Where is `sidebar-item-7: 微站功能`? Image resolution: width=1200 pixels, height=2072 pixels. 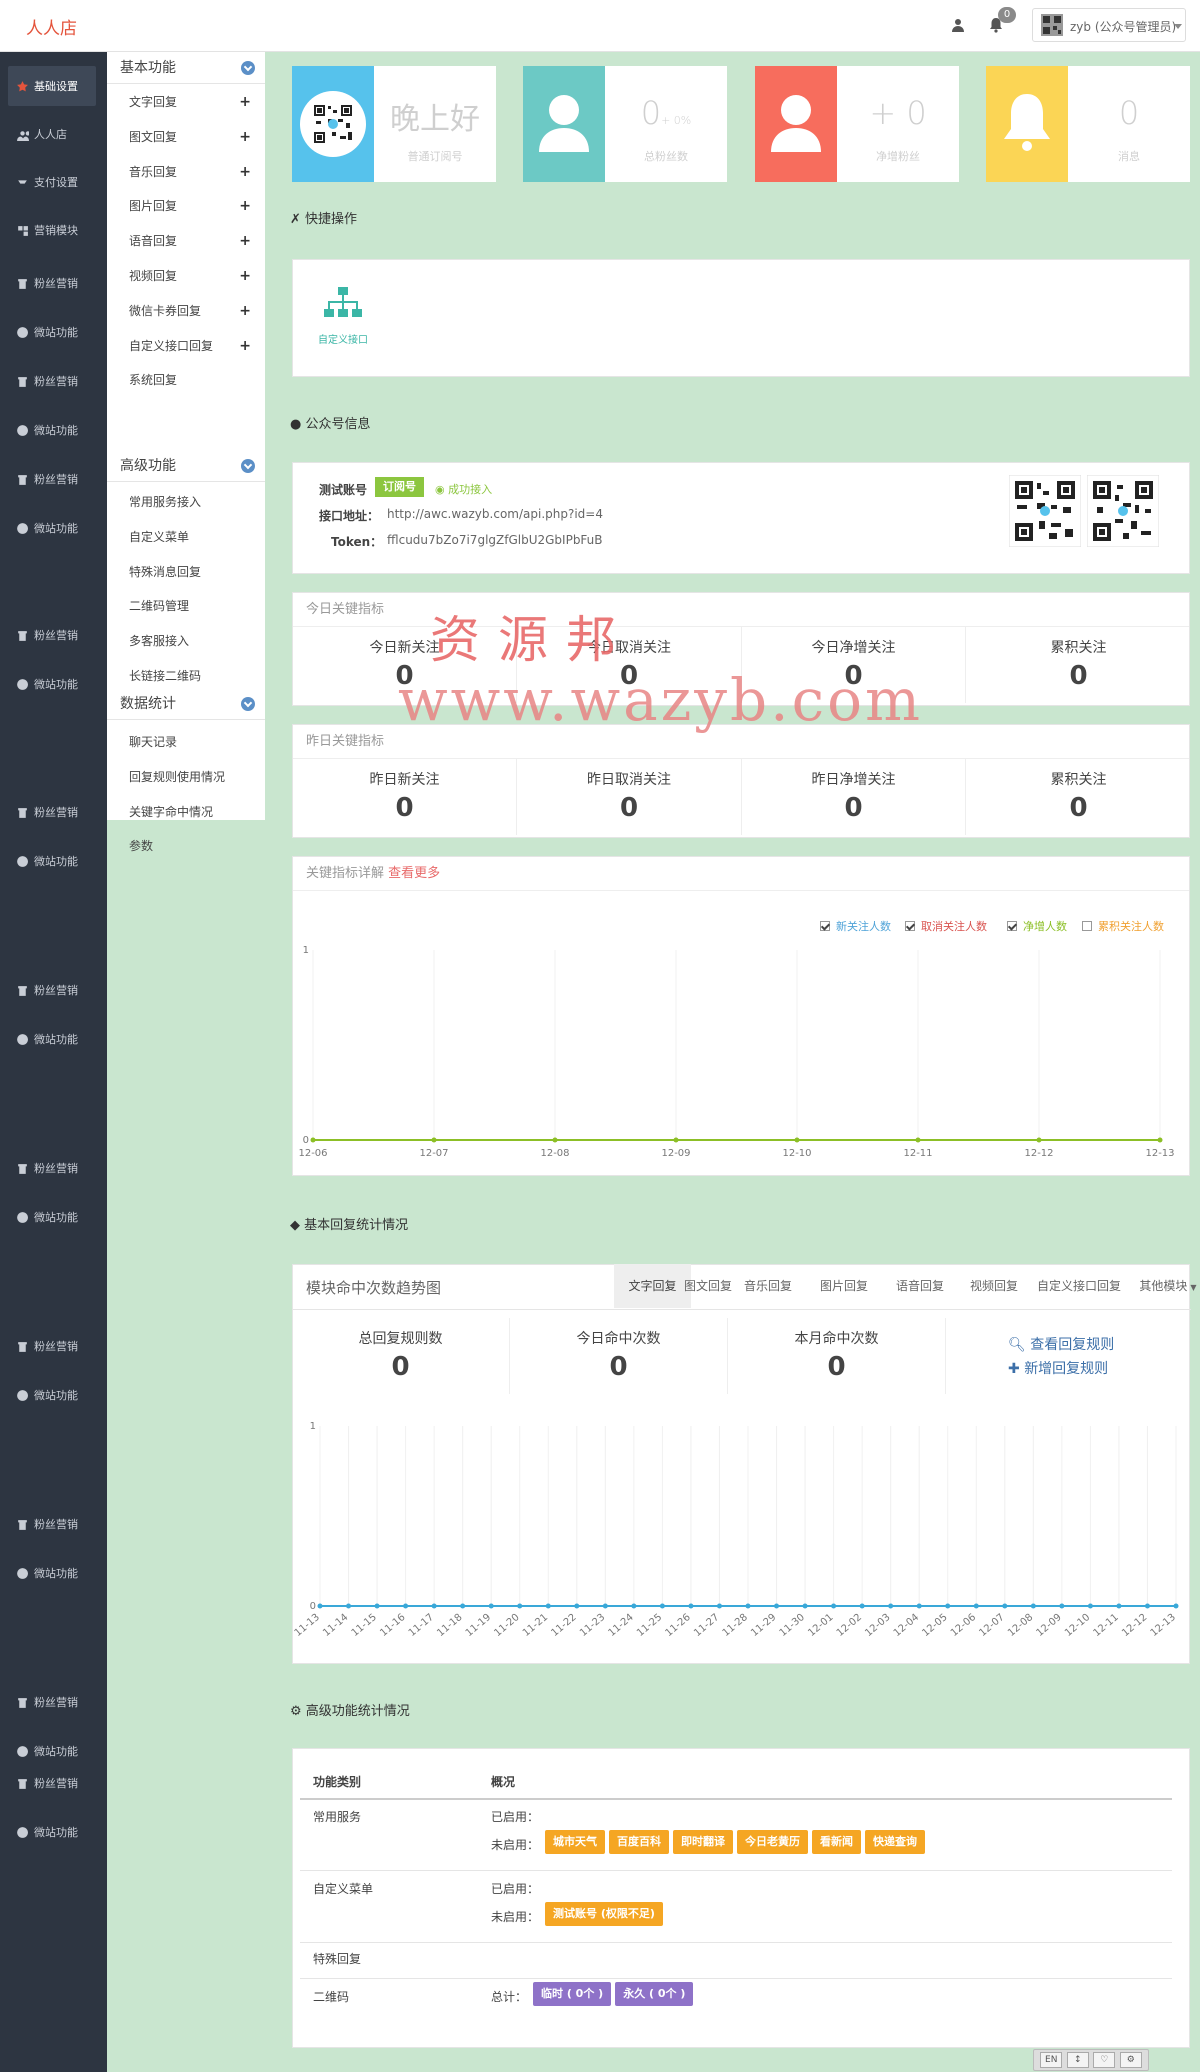 sidebar-item-7: 微站功能 is located at coordinates (52, 430).